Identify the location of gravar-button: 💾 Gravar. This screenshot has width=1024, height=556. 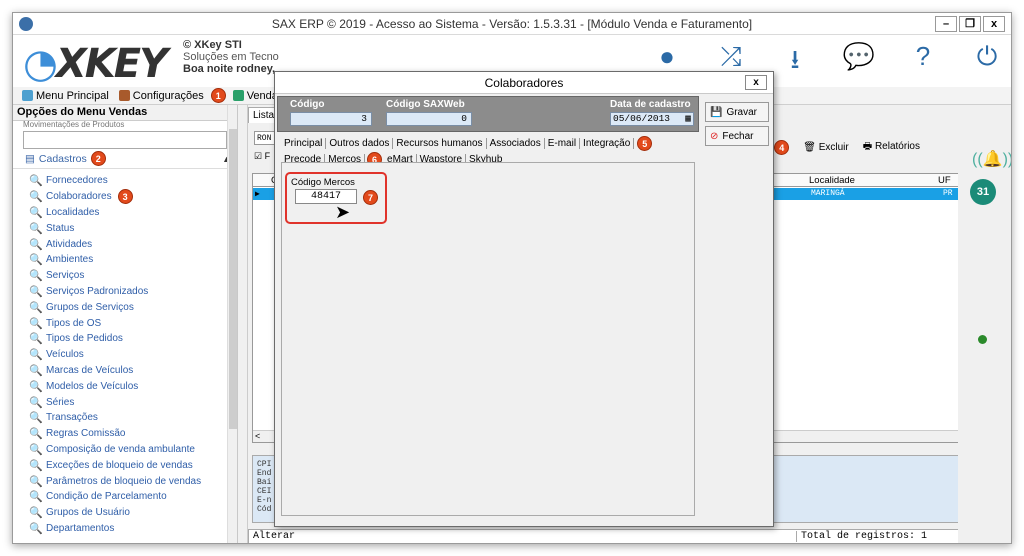
(737, 112).